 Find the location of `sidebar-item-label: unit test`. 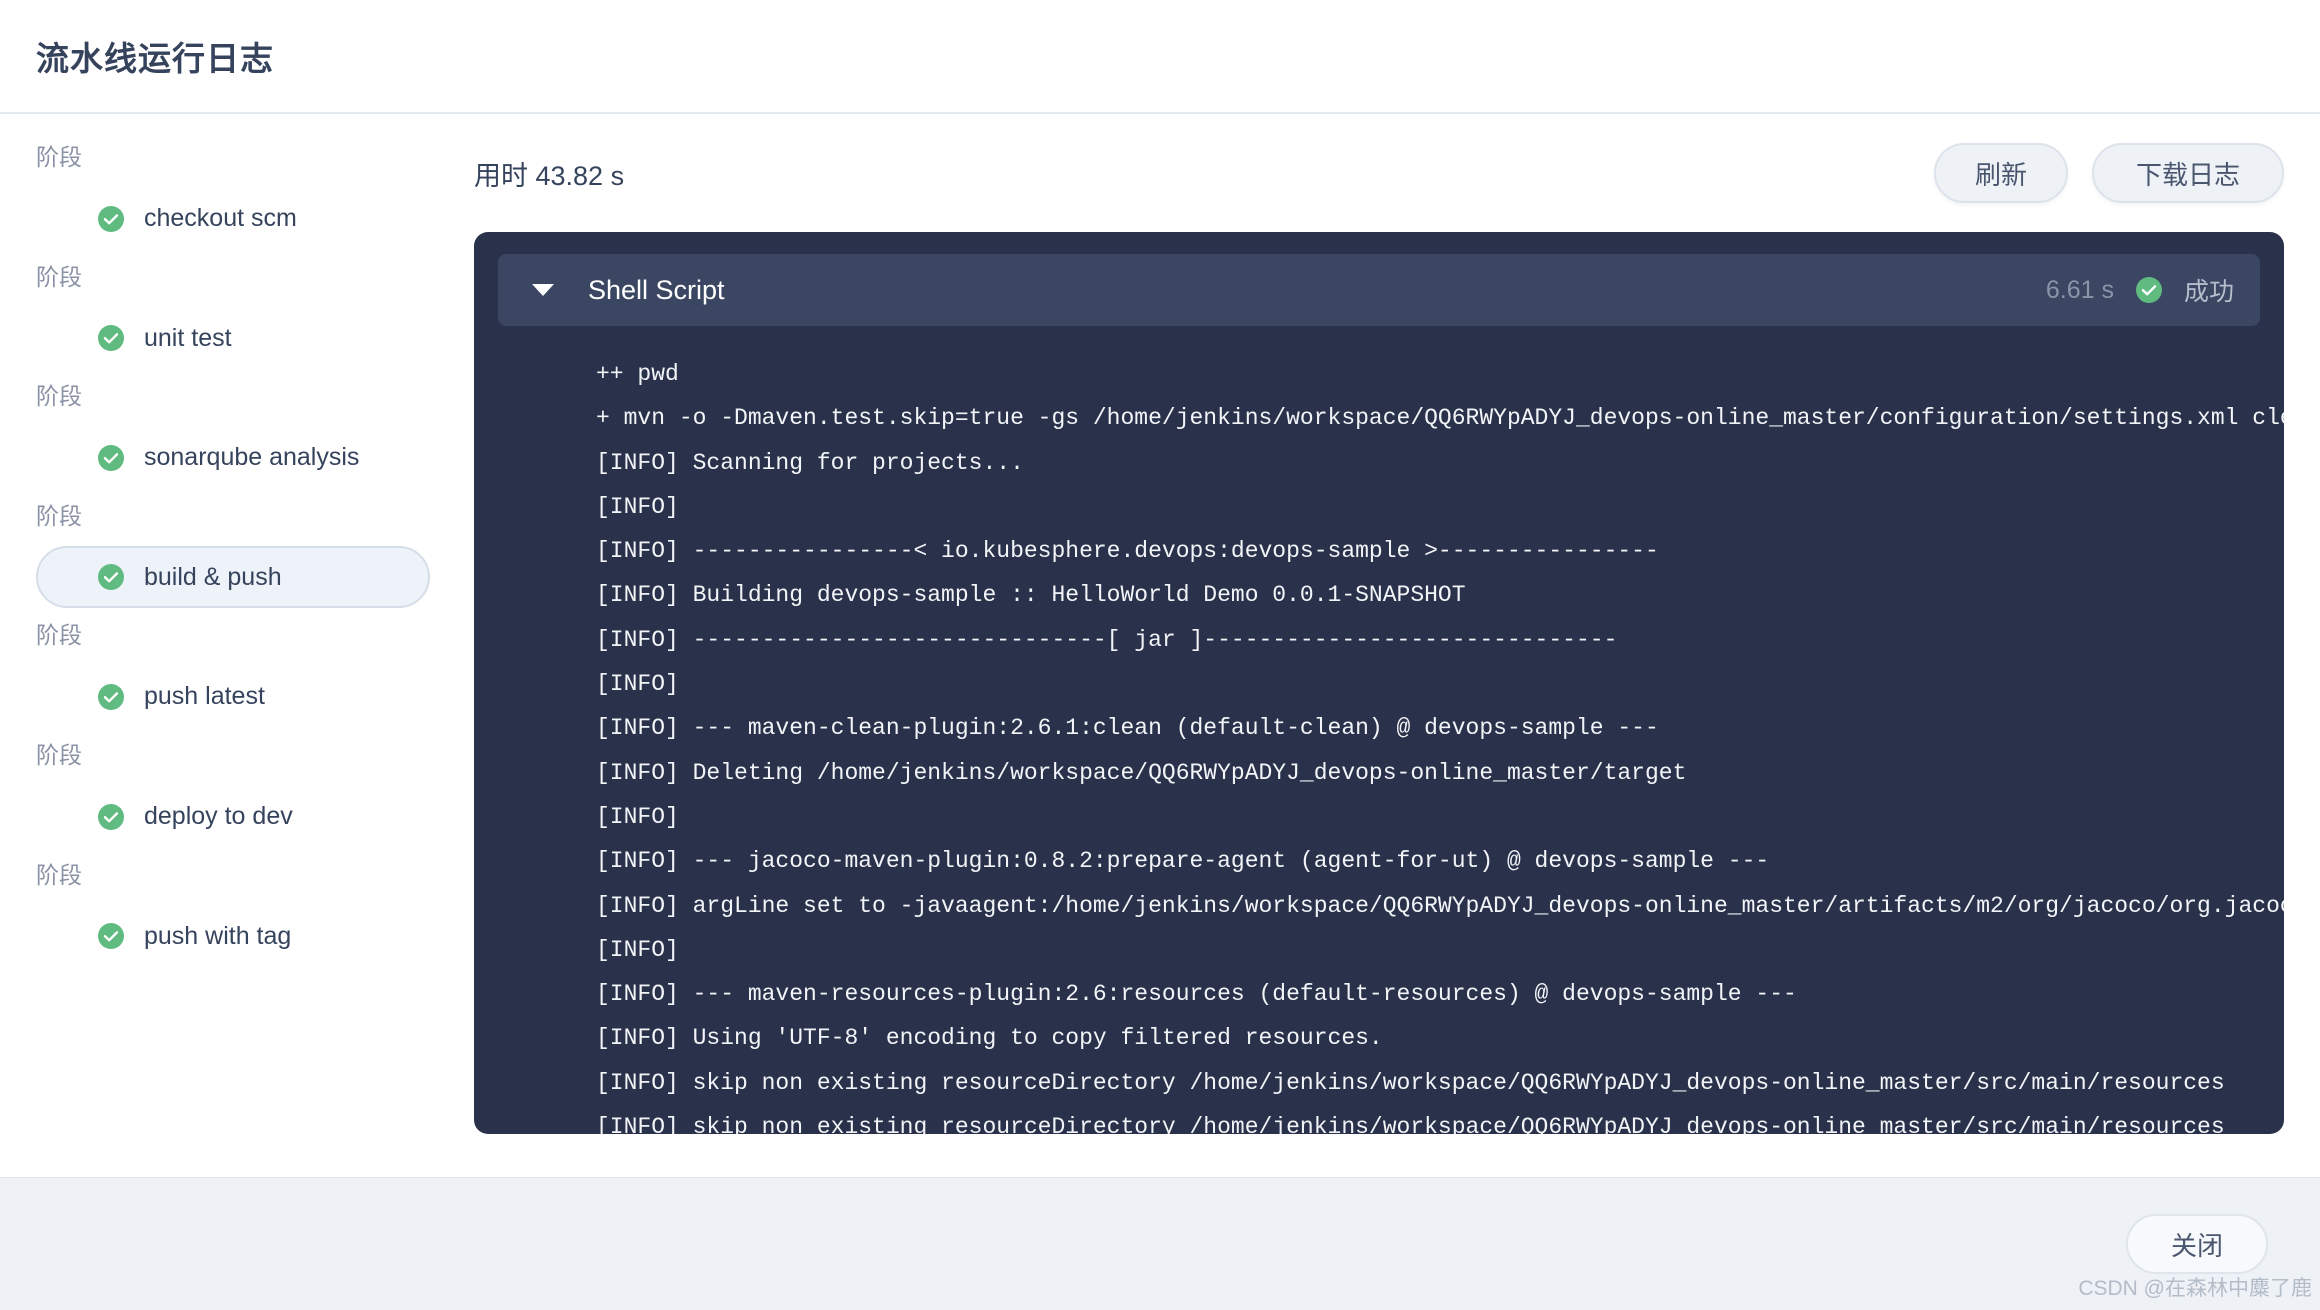

sidebar-item-label: unit test is located at coordinates (188, 337).